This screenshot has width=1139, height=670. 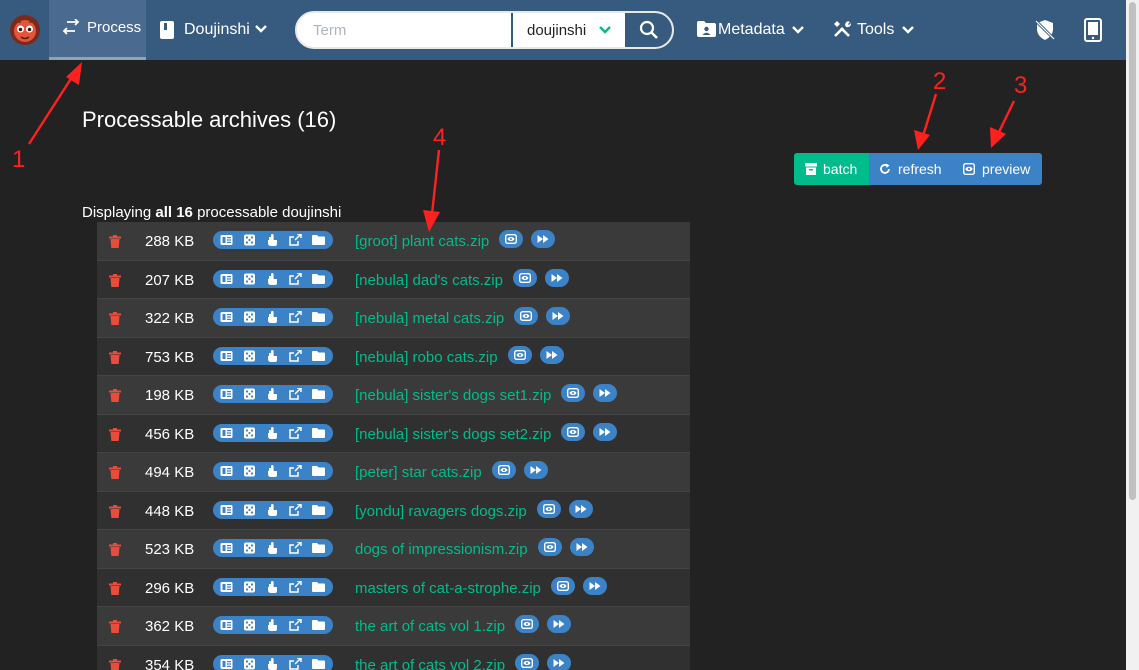 What do you see at coordinates (19, 159) in the screenshot?
I see `annotation-1: 1` at bounding box center [19, 159].